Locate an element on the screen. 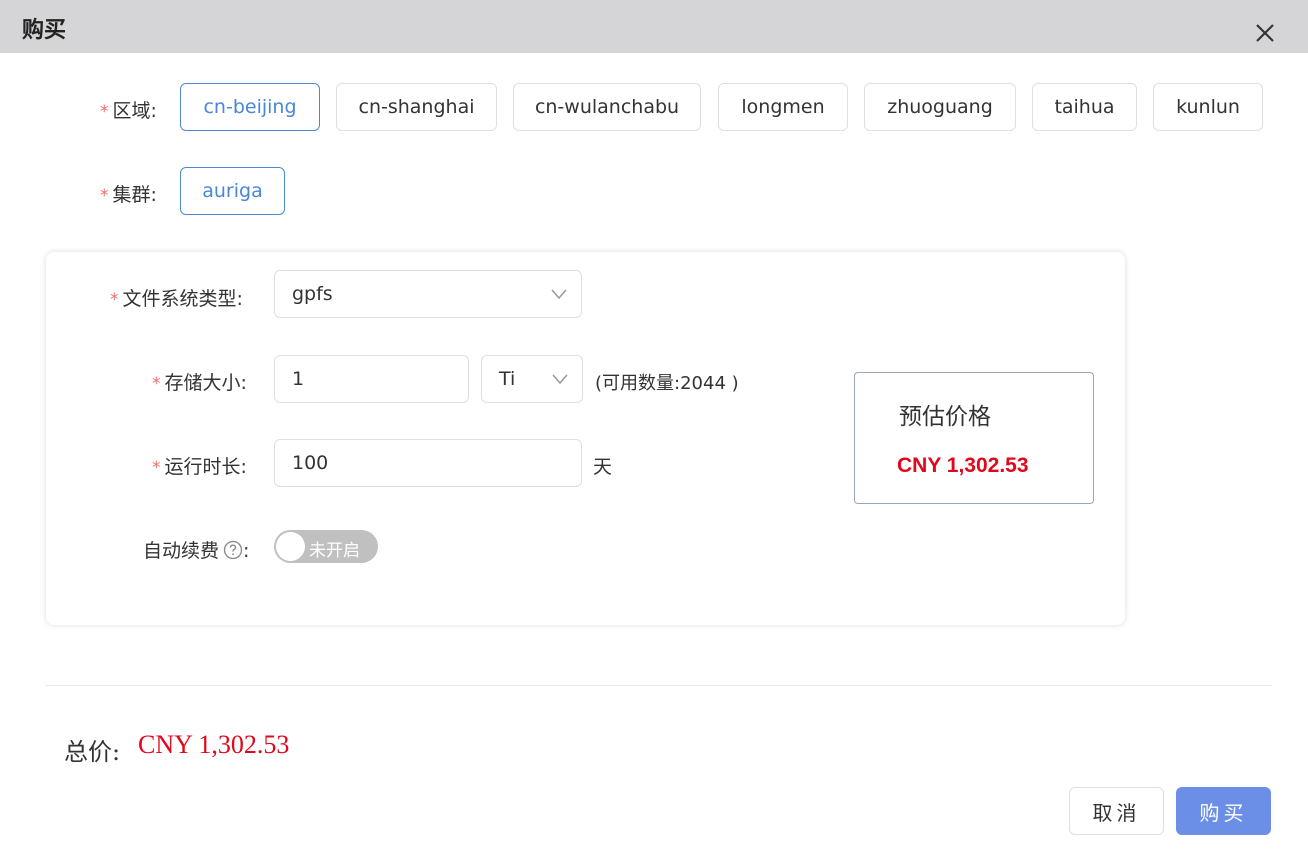 The height and width of the screenshot is (858, 1308). fs-type-label: * 文件系统类型: is located at coordinates (176, 297).